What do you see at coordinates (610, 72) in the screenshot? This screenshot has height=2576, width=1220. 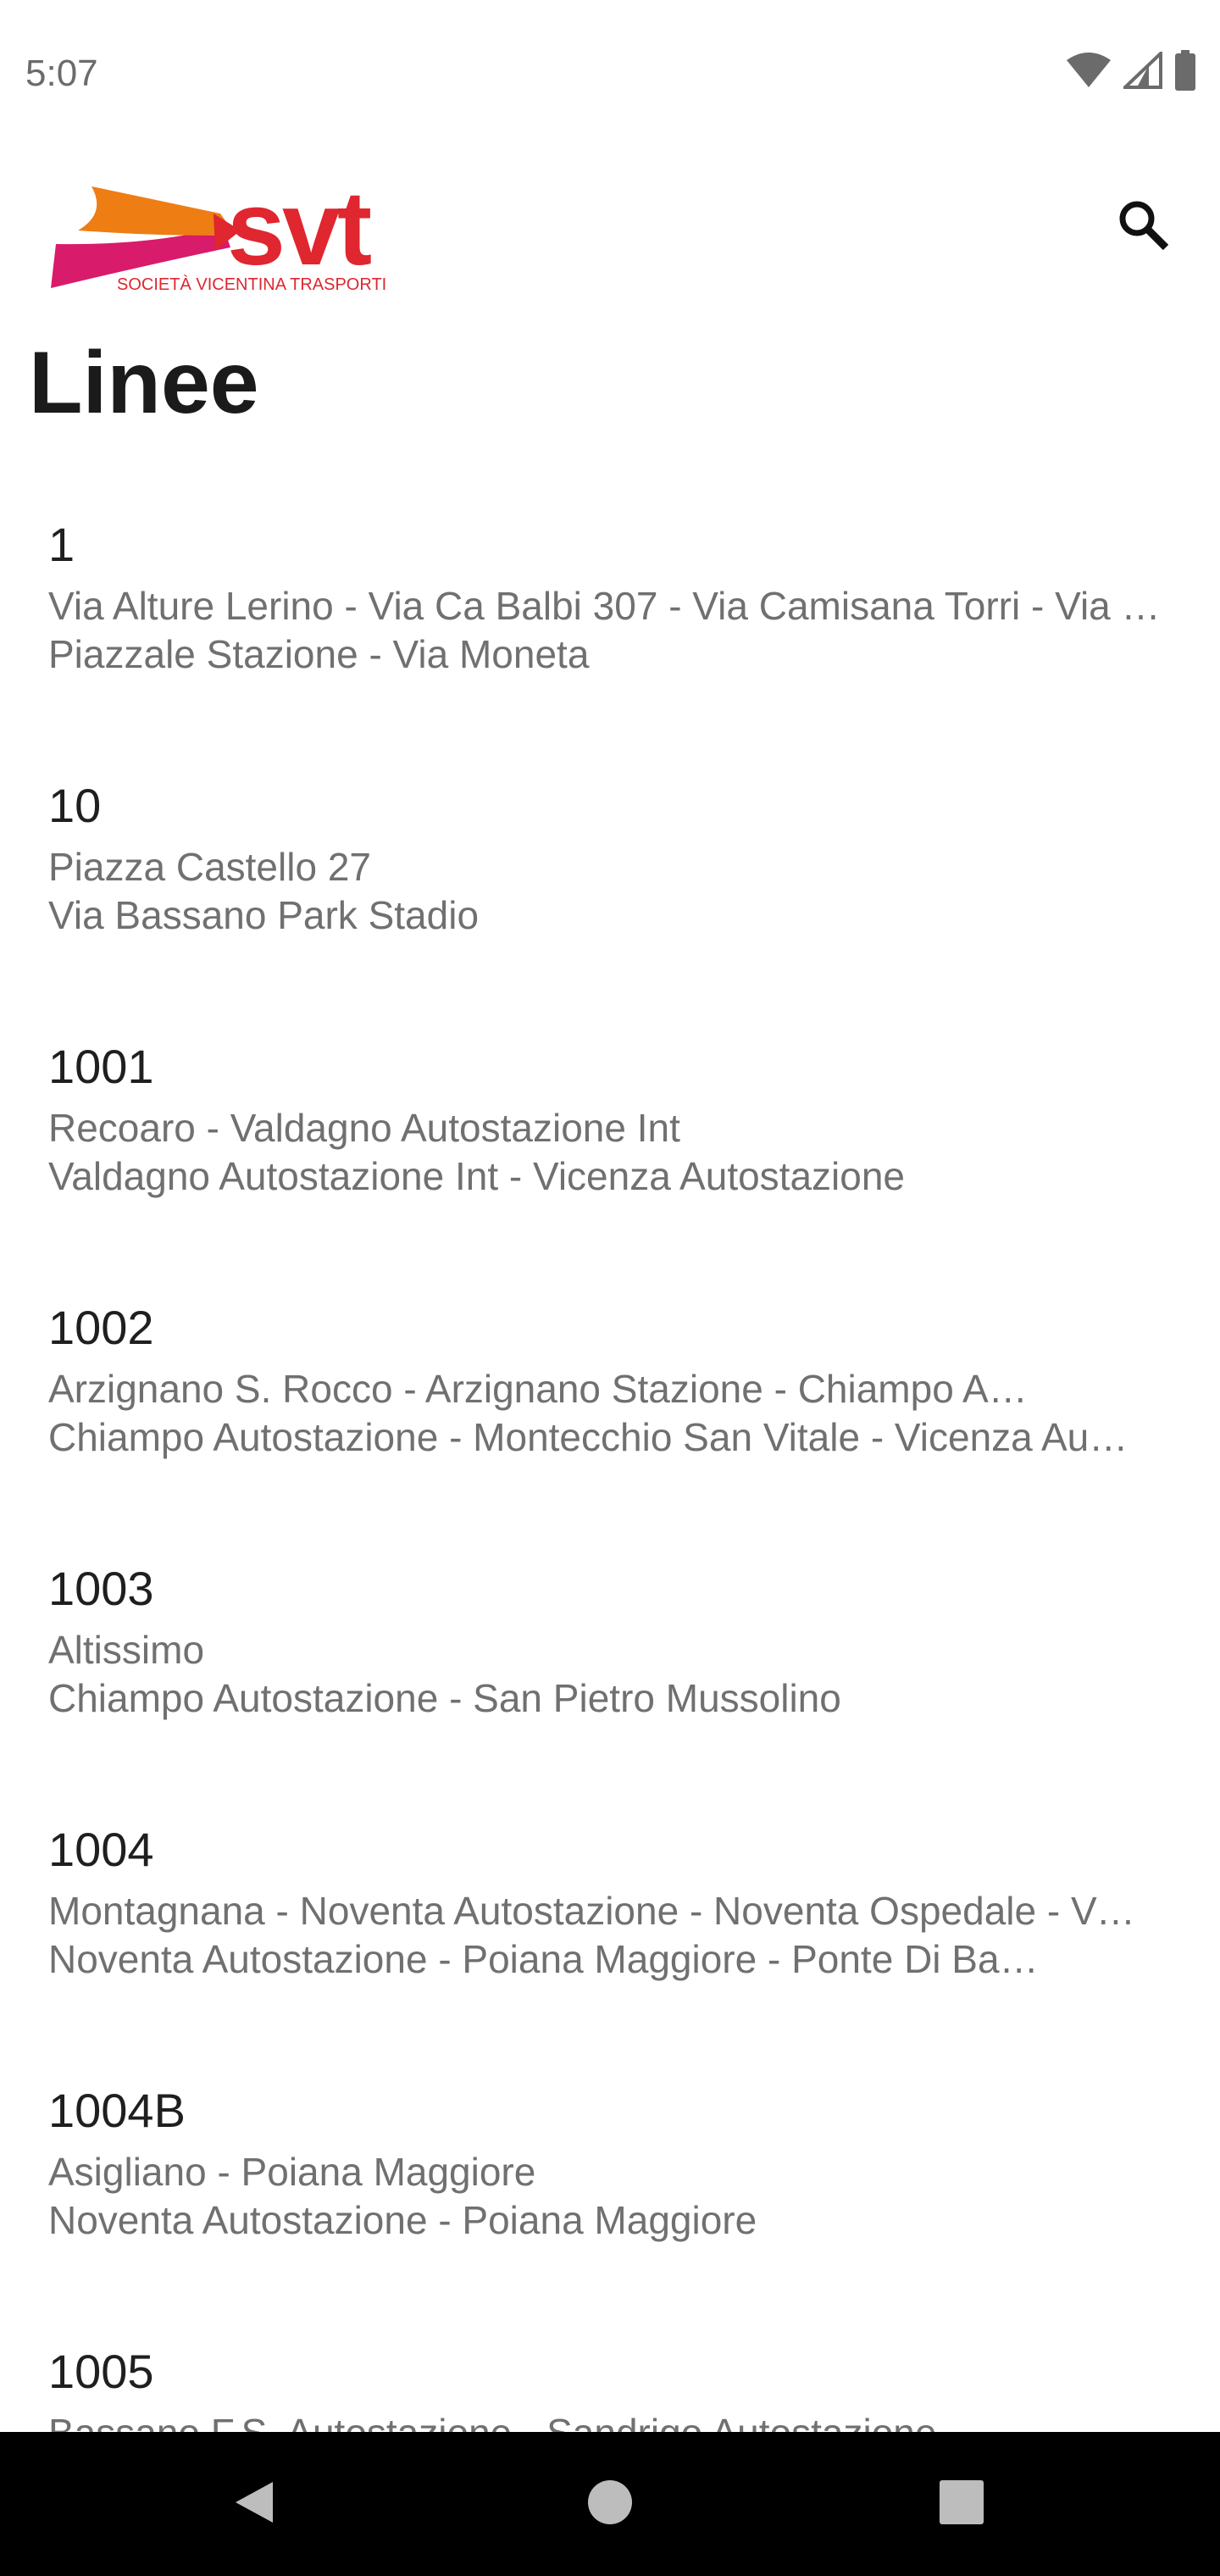 I see `status-bar: 5:07` at bounding box center [610, 72].